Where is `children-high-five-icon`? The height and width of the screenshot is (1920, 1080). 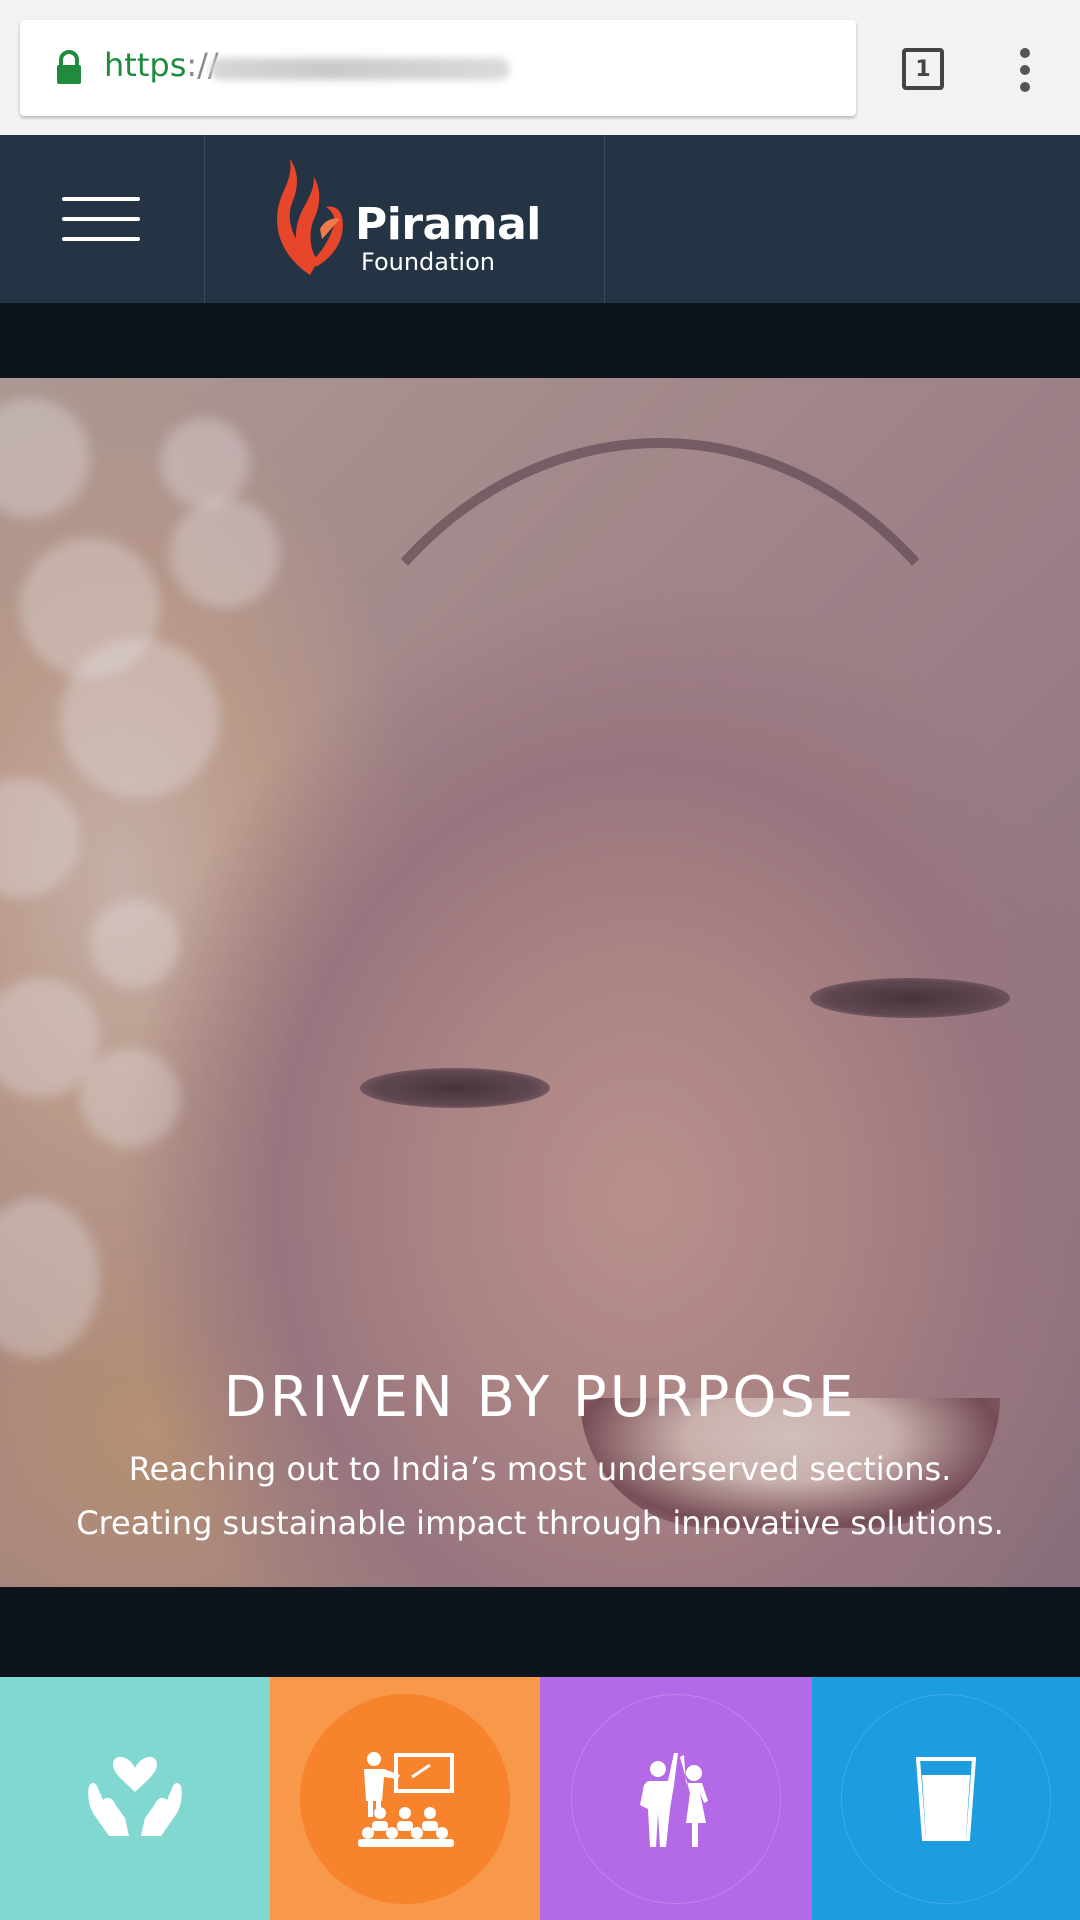
children-high-five-icon is located at coordinates (674, 1799).